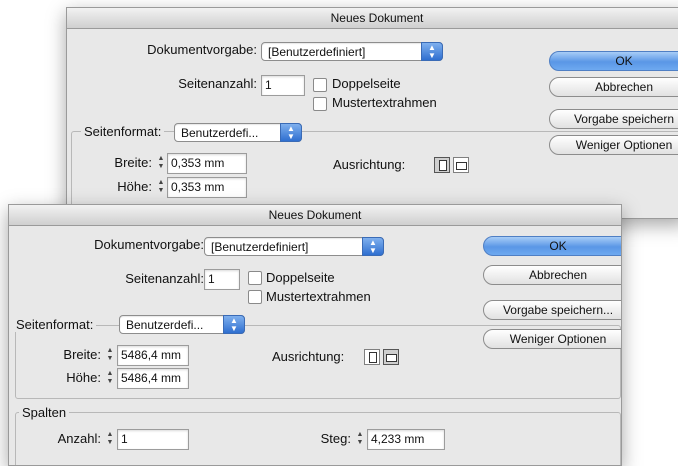  Describe the element at coordinates (360, 440) in the screenshot. I see `gutter-stepper-icon: ▲ ▼` at that location.